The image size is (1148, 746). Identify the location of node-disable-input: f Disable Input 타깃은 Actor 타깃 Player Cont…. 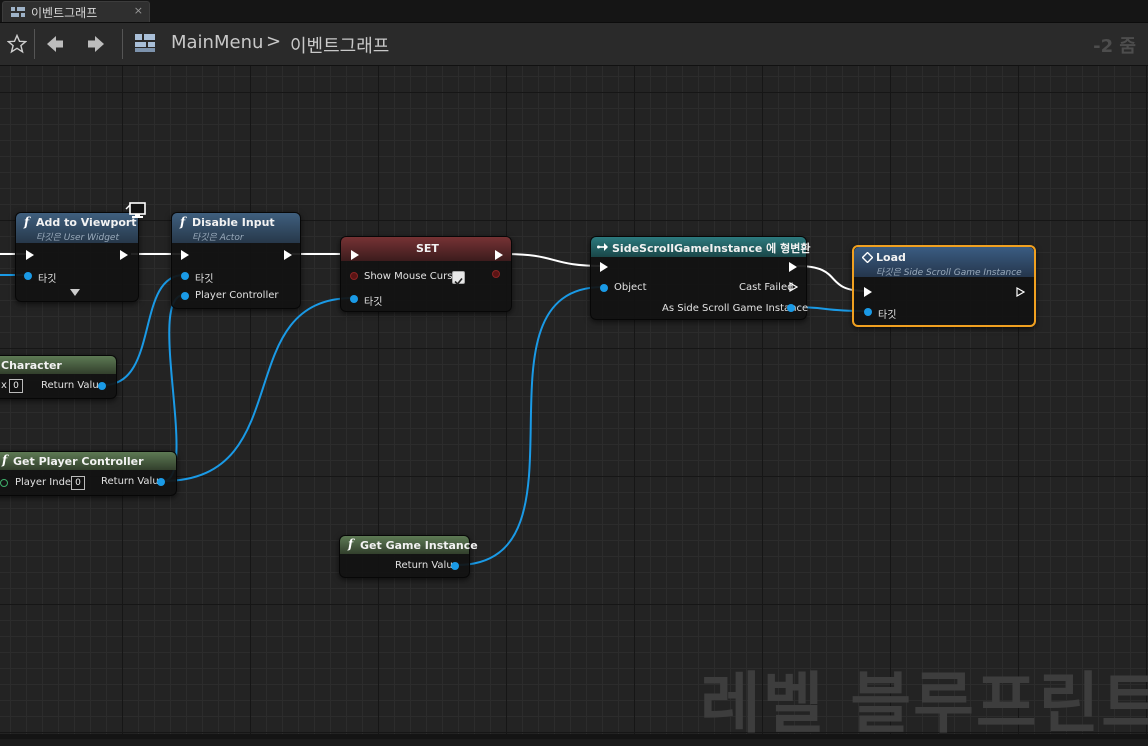
(236, 260).